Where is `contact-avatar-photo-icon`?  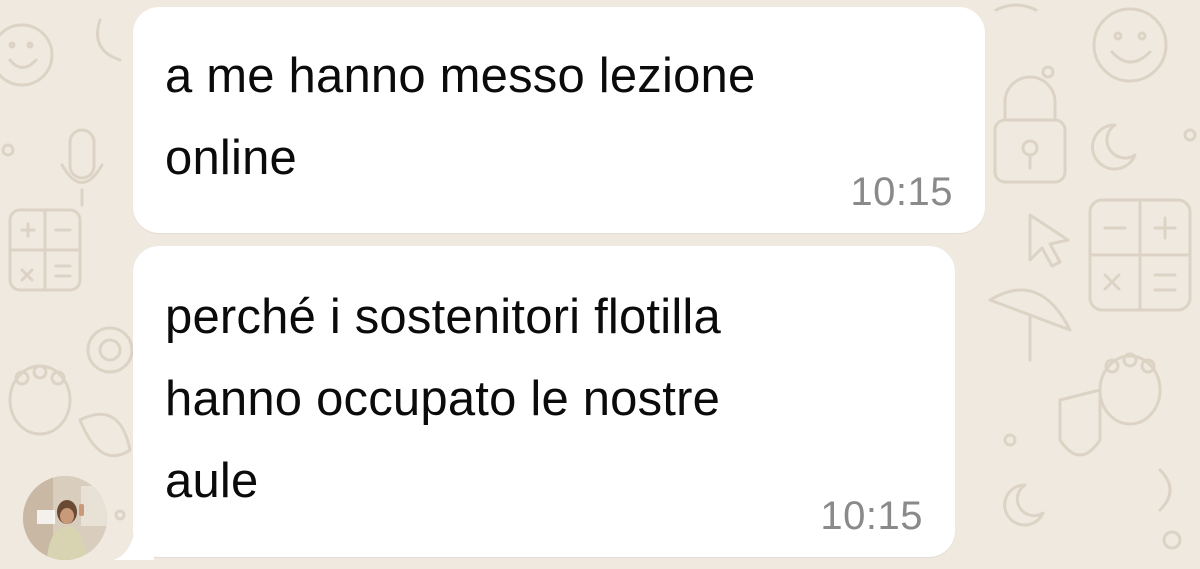 contact-avatar-photo-icon is located at coordinates (65, 518).